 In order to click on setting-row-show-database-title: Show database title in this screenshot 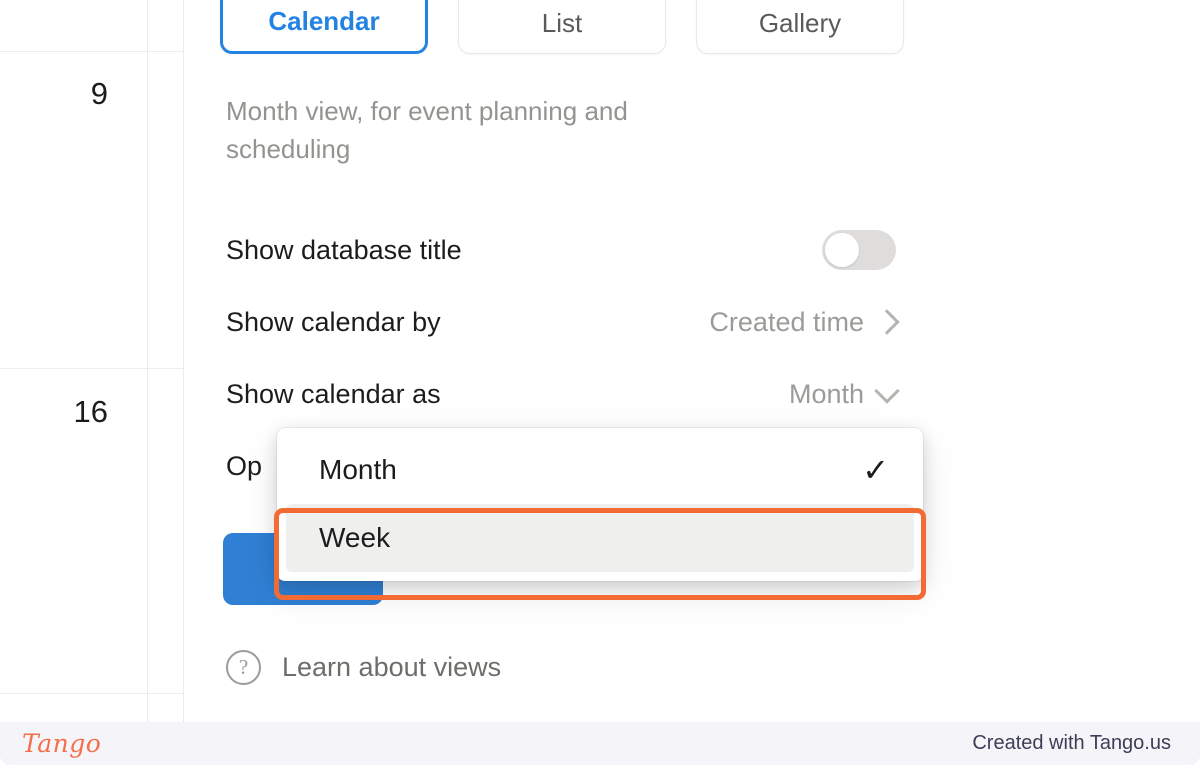, I will do `click(561, 250)`.